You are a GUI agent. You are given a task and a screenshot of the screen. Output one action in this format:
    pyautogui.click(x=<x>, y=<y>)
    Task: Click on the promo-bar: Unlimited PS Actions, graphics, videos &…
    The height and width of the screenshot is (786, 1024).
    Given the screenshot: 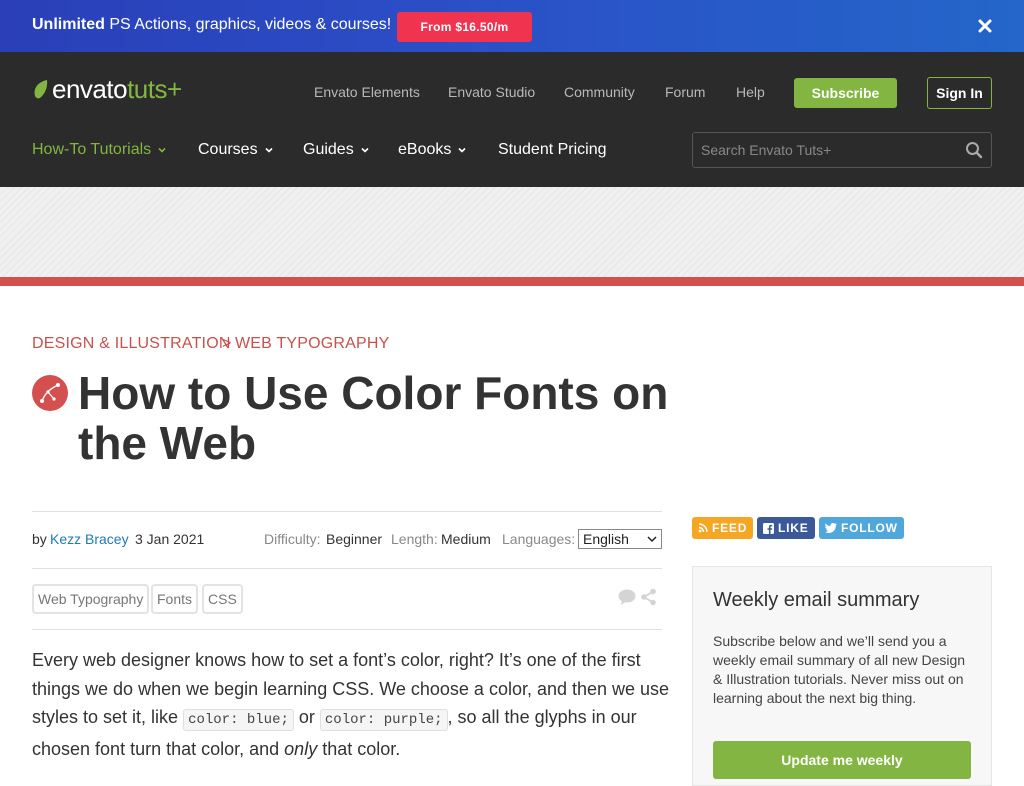 What is the action you would take?
    pyautogui.click(x=512, y=26)
    